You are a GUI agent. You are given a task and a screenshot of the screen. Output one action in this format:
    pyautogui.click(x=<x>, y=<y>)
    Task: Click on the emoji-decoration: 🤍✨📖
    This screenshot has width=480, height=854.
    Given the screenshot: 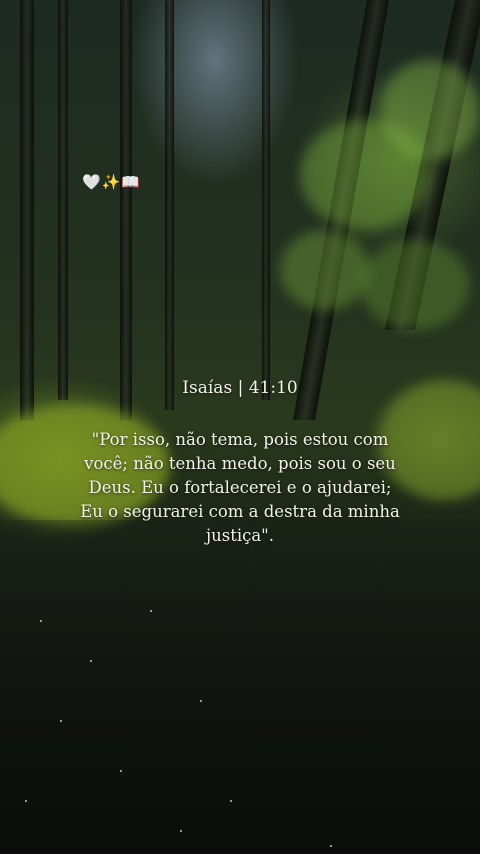 What is the action you would take?
    pyautogui.click(x=112, y=182)
    